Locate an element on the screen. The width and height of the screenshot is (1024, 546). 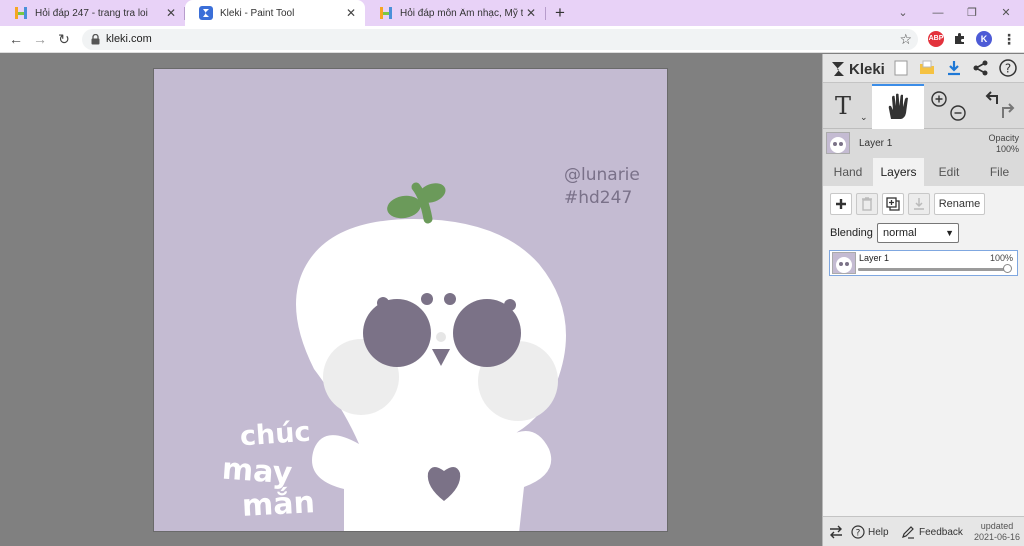
tab-title: Hỏi đáp 247 - trang tra loi is located at coordinates (91, 13).